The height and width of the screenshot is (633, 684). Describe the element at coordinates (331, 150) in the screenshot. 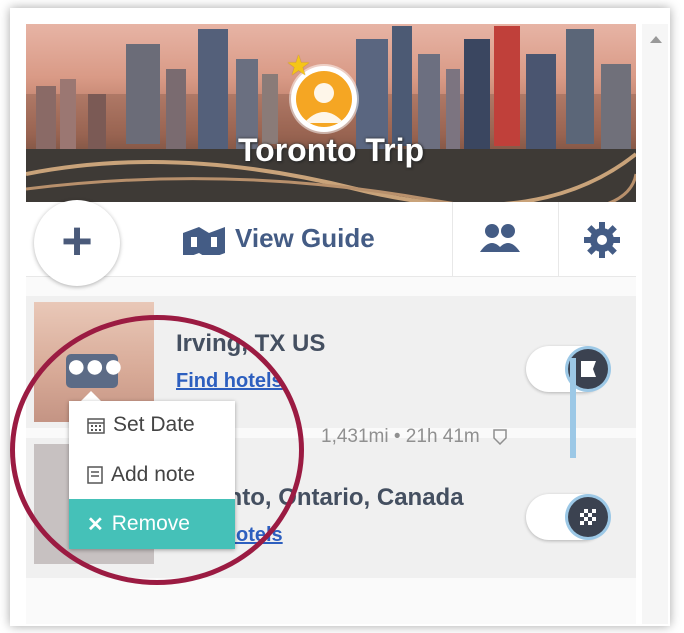

I see `trip-title: Toronto Trip` at that location.